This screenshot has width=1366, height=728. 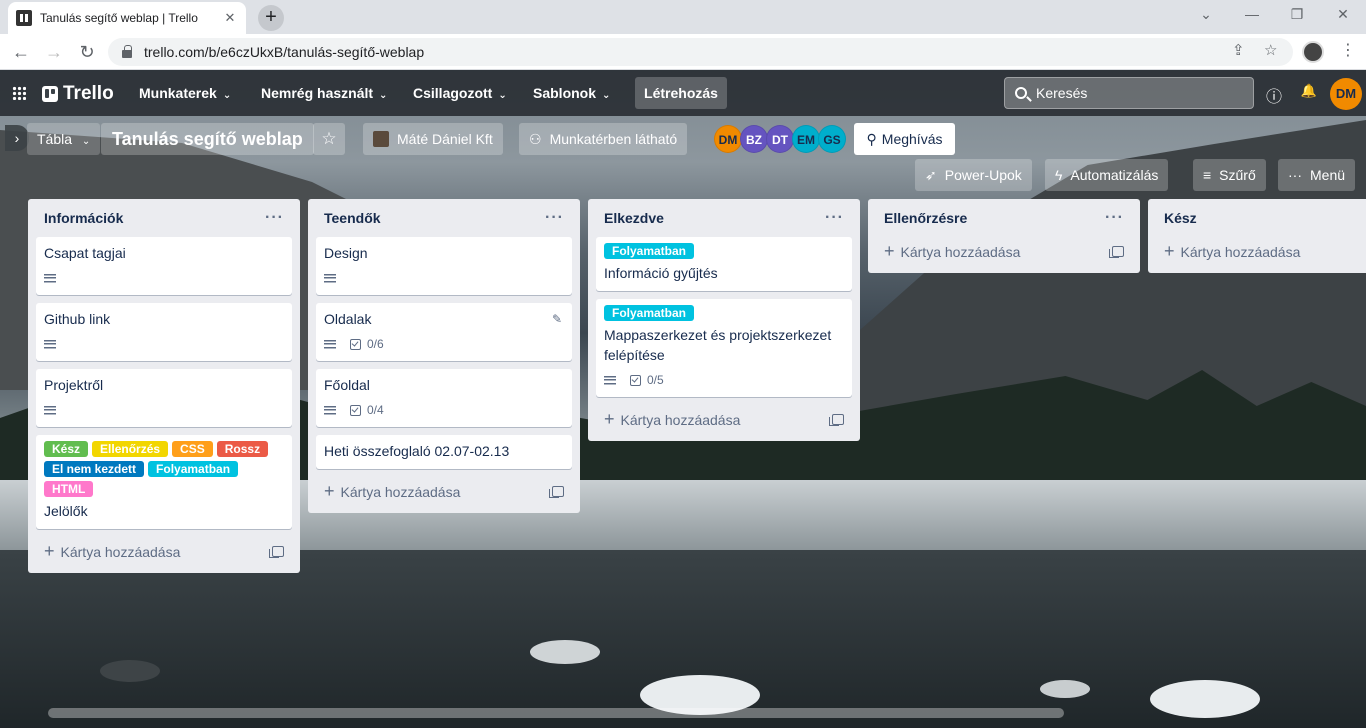 What do you see at coordinates (329, 139) in the screenshot?
I see `star-board-icon: ☆` at bounding box center [329, 139].